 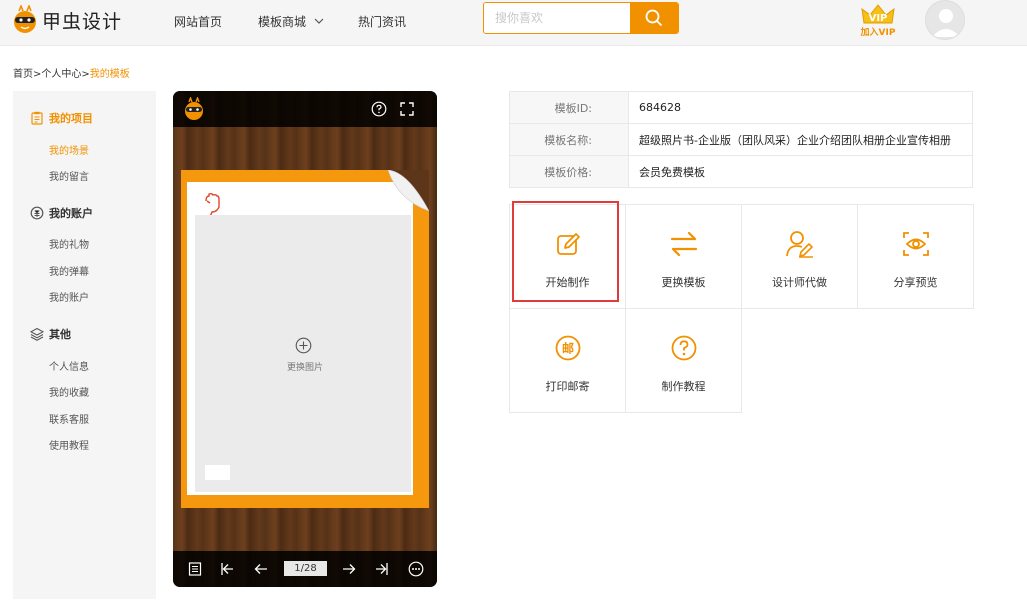 What do you see at coordinates (69, 270) in the screenshot?
I see `sidebar-item-my-danmaku: 我的弹幕` at bounding box center [69, 270].